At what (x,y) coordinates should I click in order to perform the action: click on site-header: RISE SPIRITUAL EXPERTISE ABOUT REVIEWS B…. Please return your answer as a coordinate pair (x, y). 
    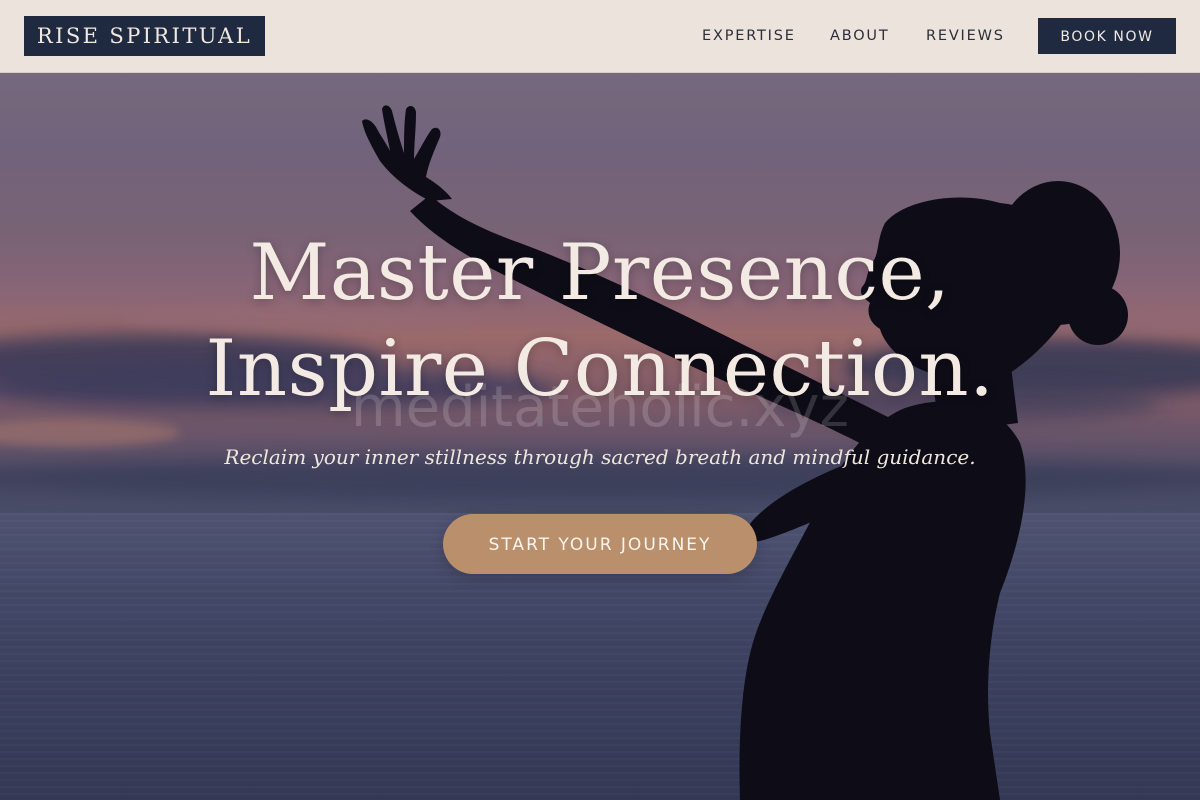
    Looking at the image, I should click on (600, 36).